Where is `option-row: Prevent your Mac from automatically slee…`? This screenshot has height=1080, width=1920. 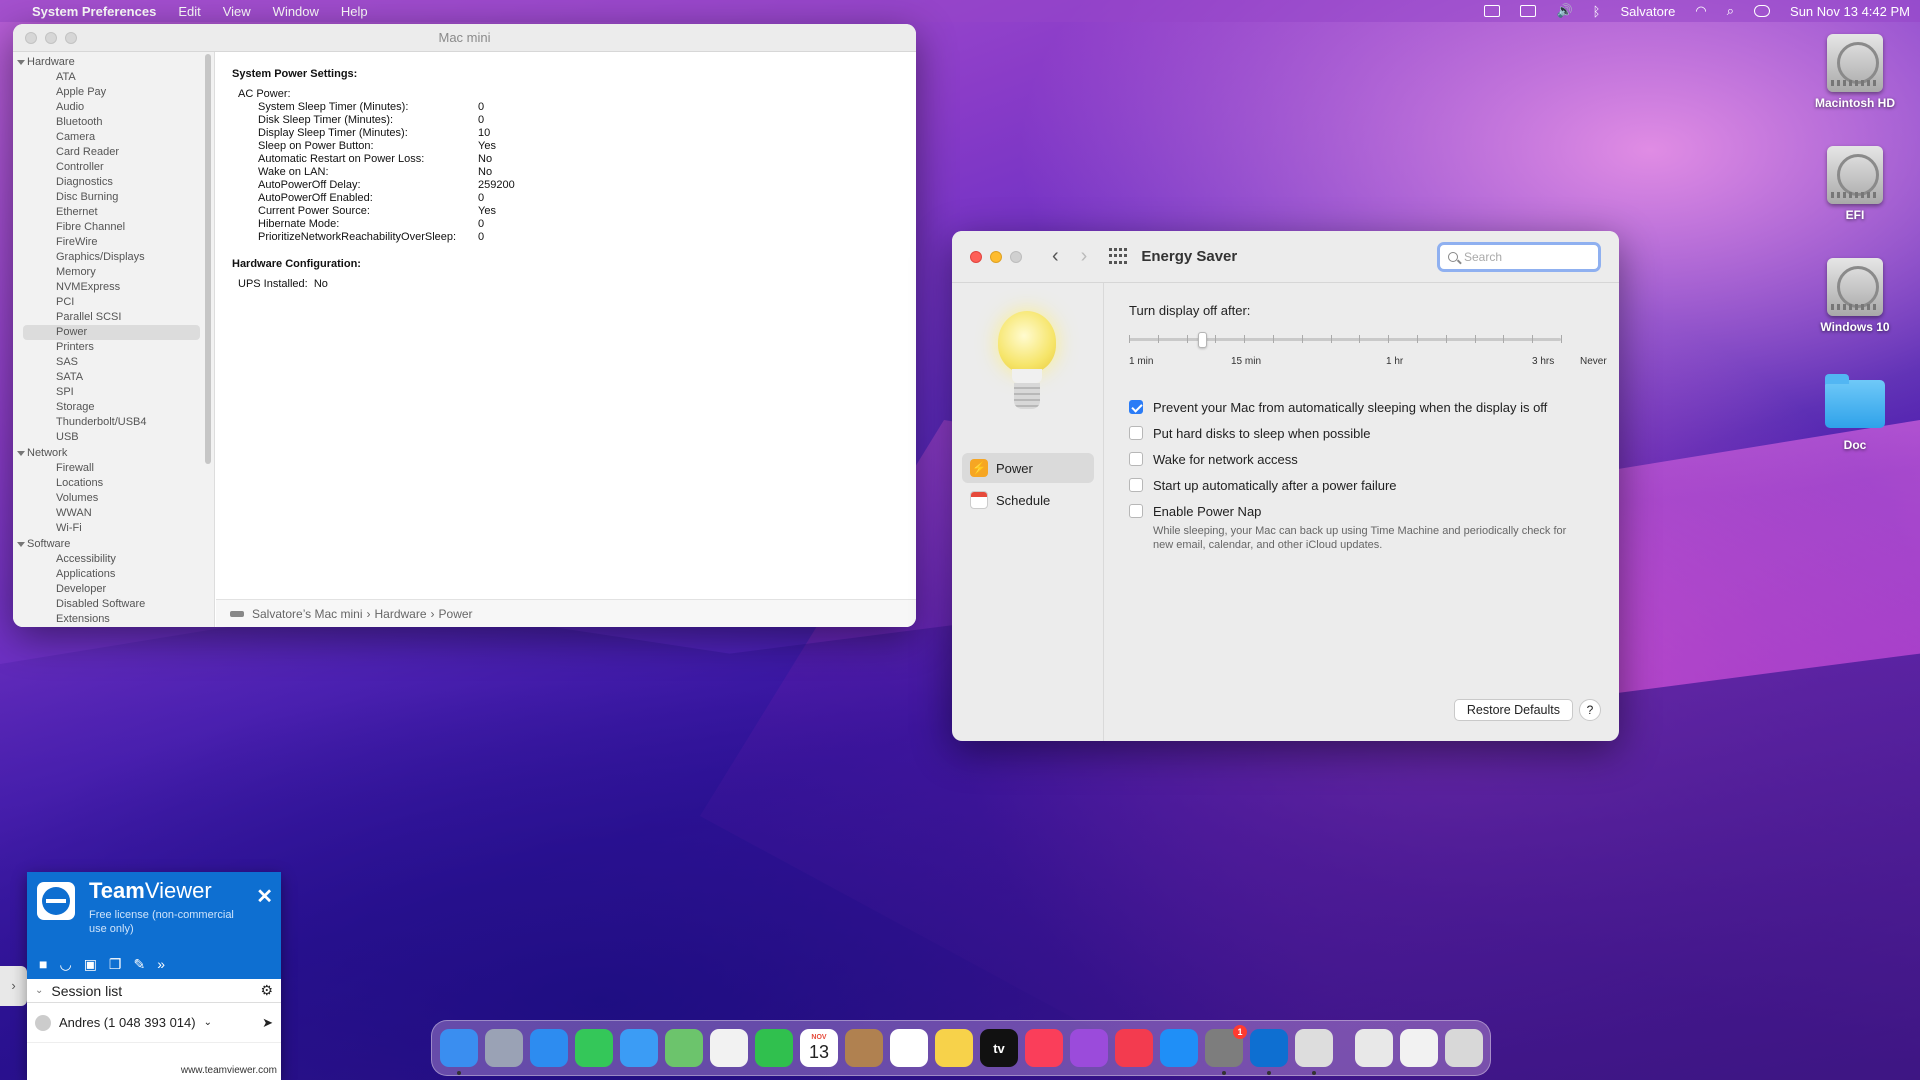
option-row: Prevent your Mac from automatically slee… is located at coordinates (1362, 407).